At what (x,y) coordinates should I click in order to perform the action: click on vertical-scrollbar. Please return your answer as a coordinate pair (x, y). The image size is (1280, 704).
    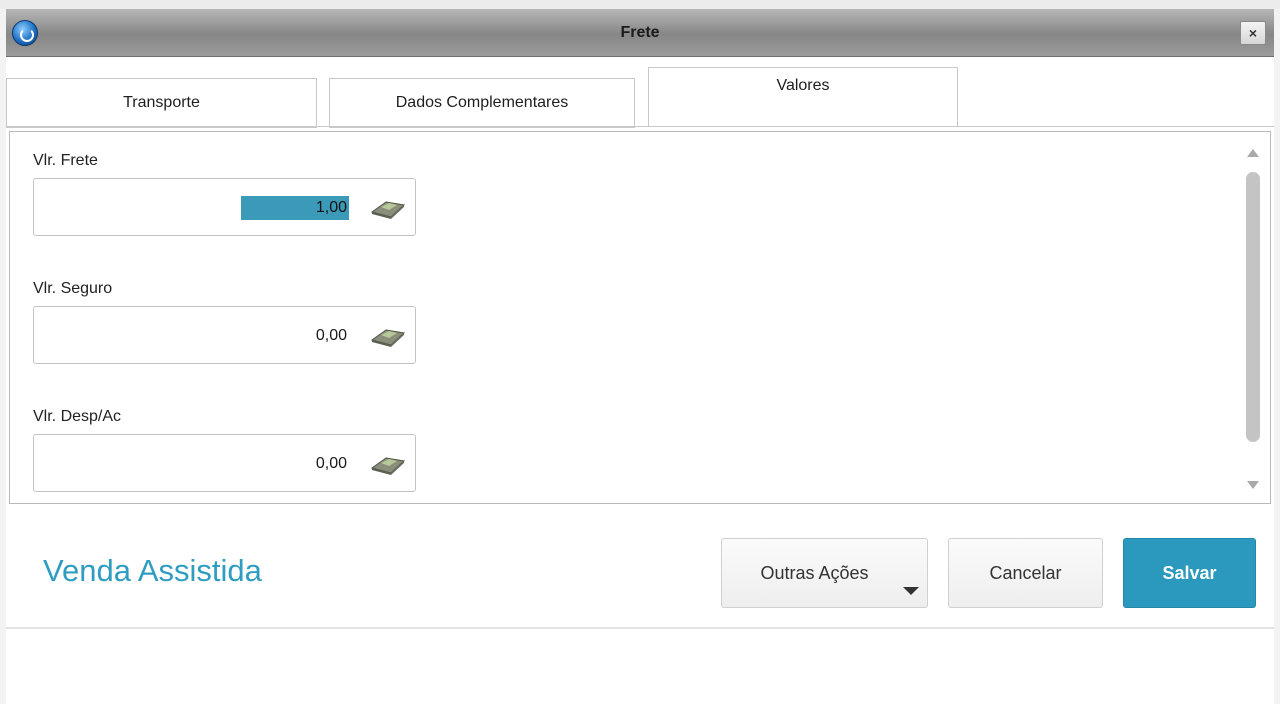
    Looking at the image, I should click on (1253, 319).